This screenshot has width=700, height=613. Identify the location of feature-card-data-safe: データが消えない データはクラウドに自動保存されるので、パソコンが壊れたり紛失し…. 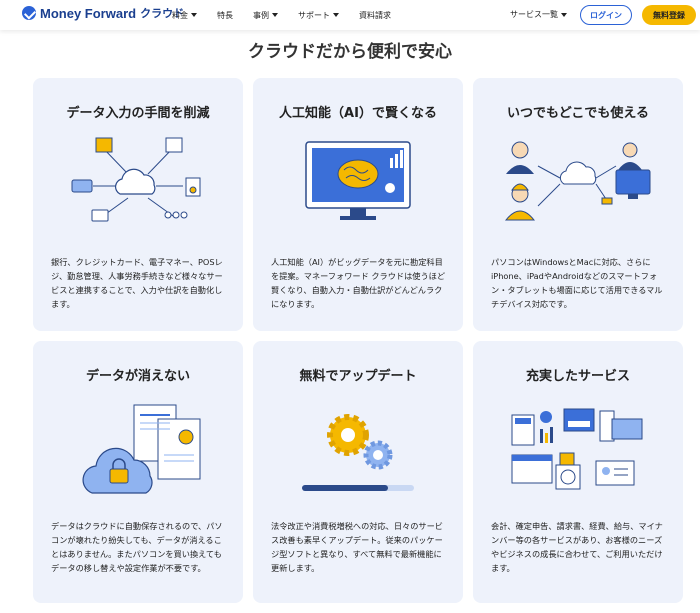
(138, 472).